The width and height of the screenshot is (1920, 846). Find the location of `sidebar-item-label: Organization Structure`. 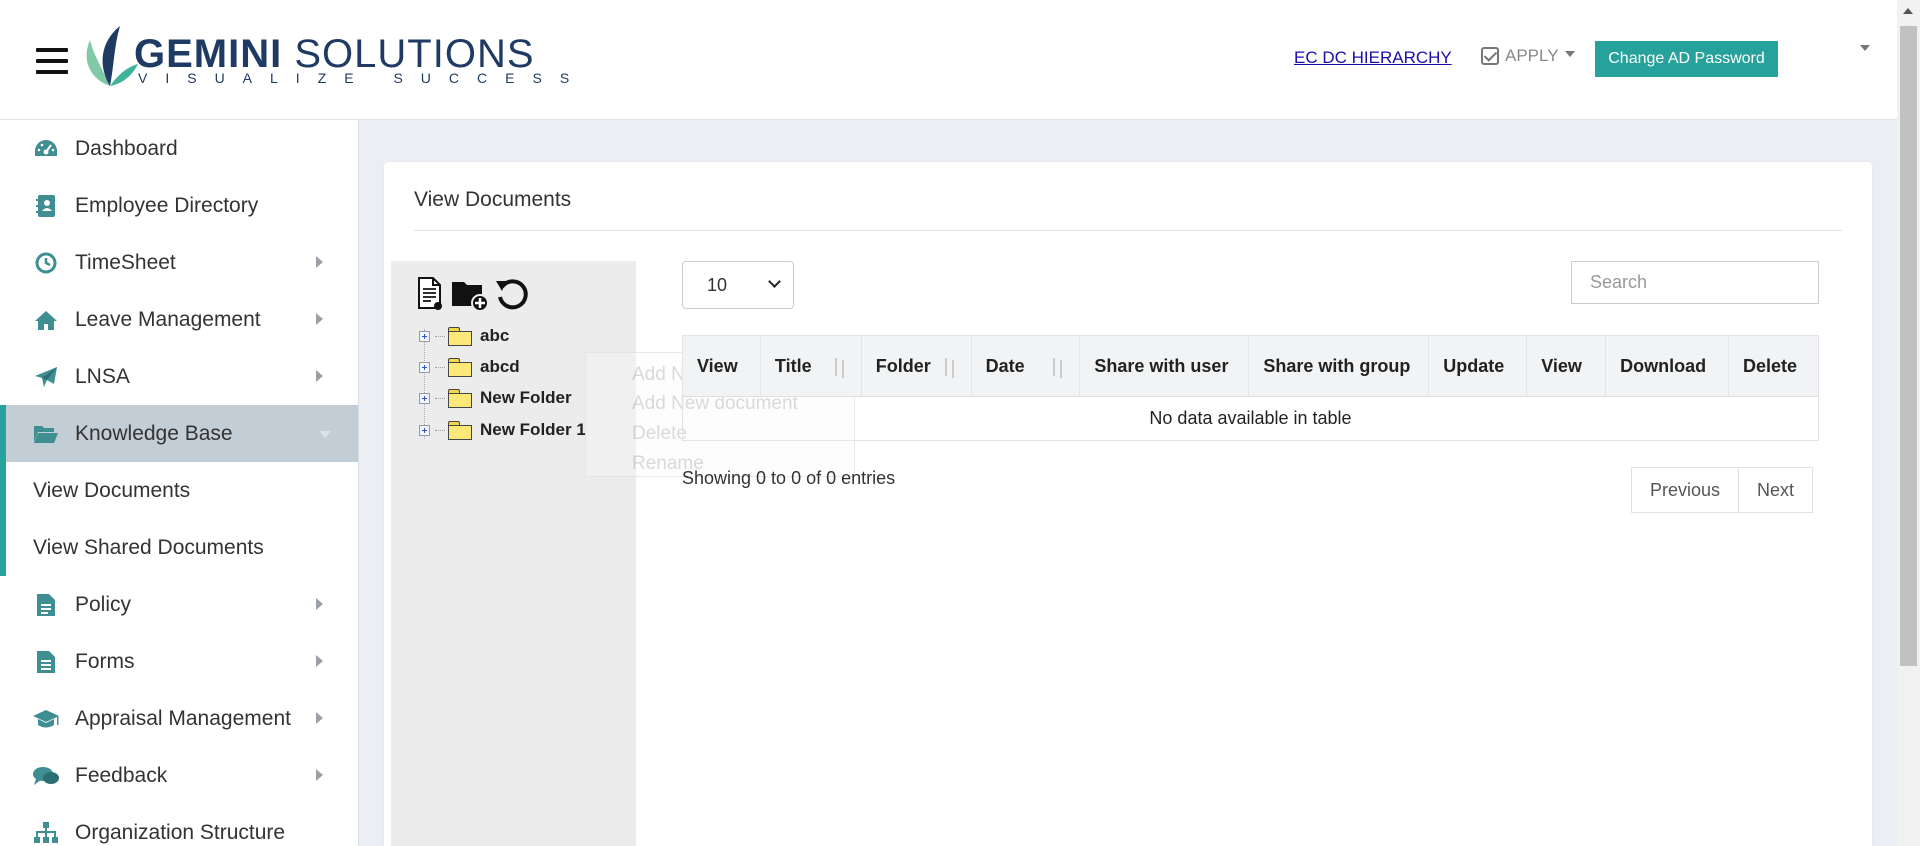

sidebar-item-label: Organization Structure is located at coordinates (180, 832).